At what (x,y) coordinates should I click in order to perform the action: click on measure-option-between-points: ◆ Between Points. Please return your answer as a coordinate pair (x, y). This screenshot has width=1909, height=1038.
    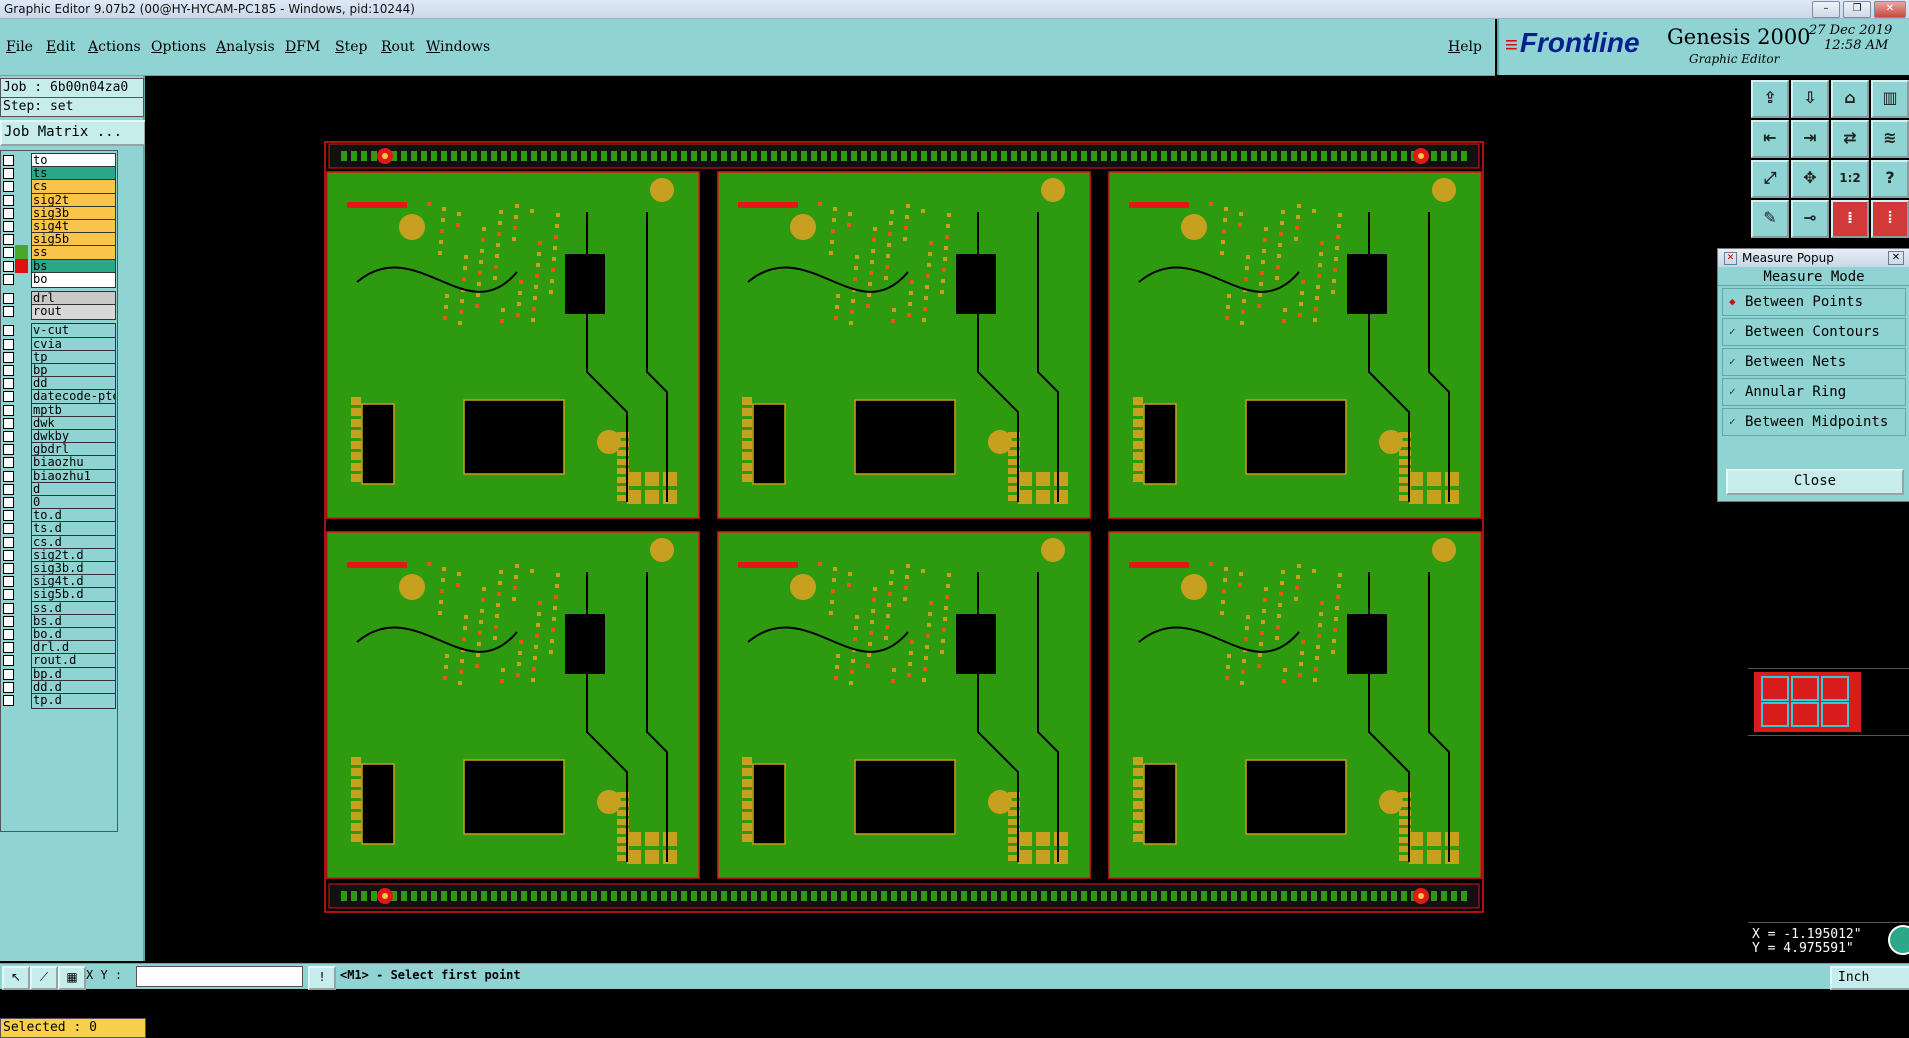
    Looking at the image, I should click on (1814, 302).